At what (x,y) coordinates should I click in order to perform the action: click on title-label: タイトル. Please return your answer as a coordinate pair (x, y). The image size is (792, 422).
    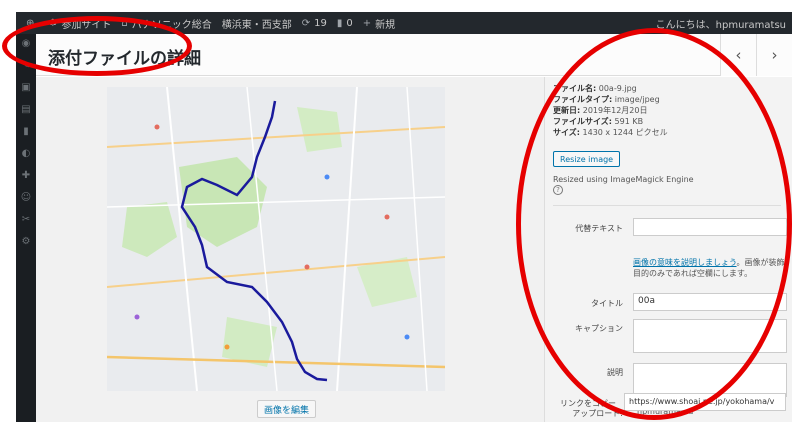
    Looking at the image, I should click on (607, 303).